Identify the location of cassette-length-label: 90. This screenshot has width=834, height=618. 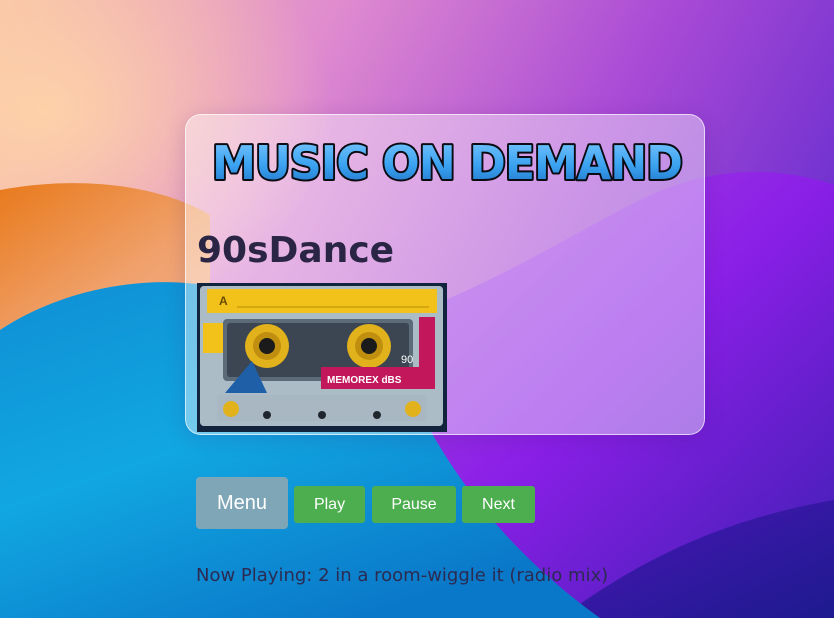
(407, 360).